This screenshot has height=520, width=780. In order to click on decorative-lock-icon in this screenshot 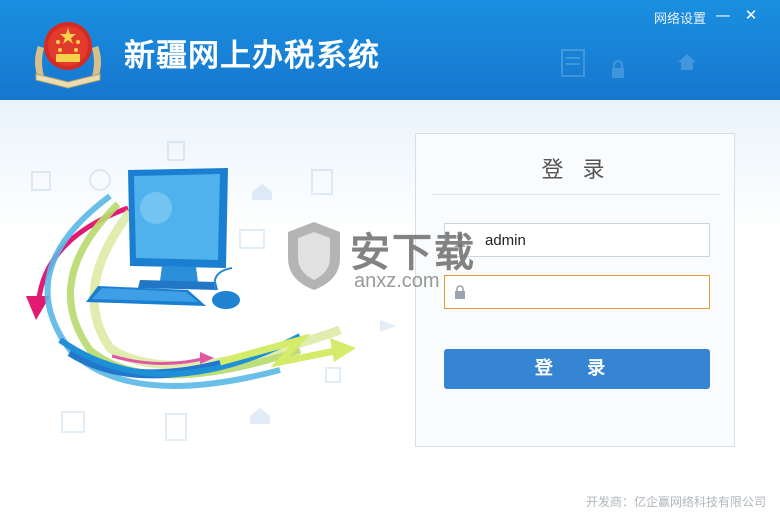, I will do `click(618, 69)`.